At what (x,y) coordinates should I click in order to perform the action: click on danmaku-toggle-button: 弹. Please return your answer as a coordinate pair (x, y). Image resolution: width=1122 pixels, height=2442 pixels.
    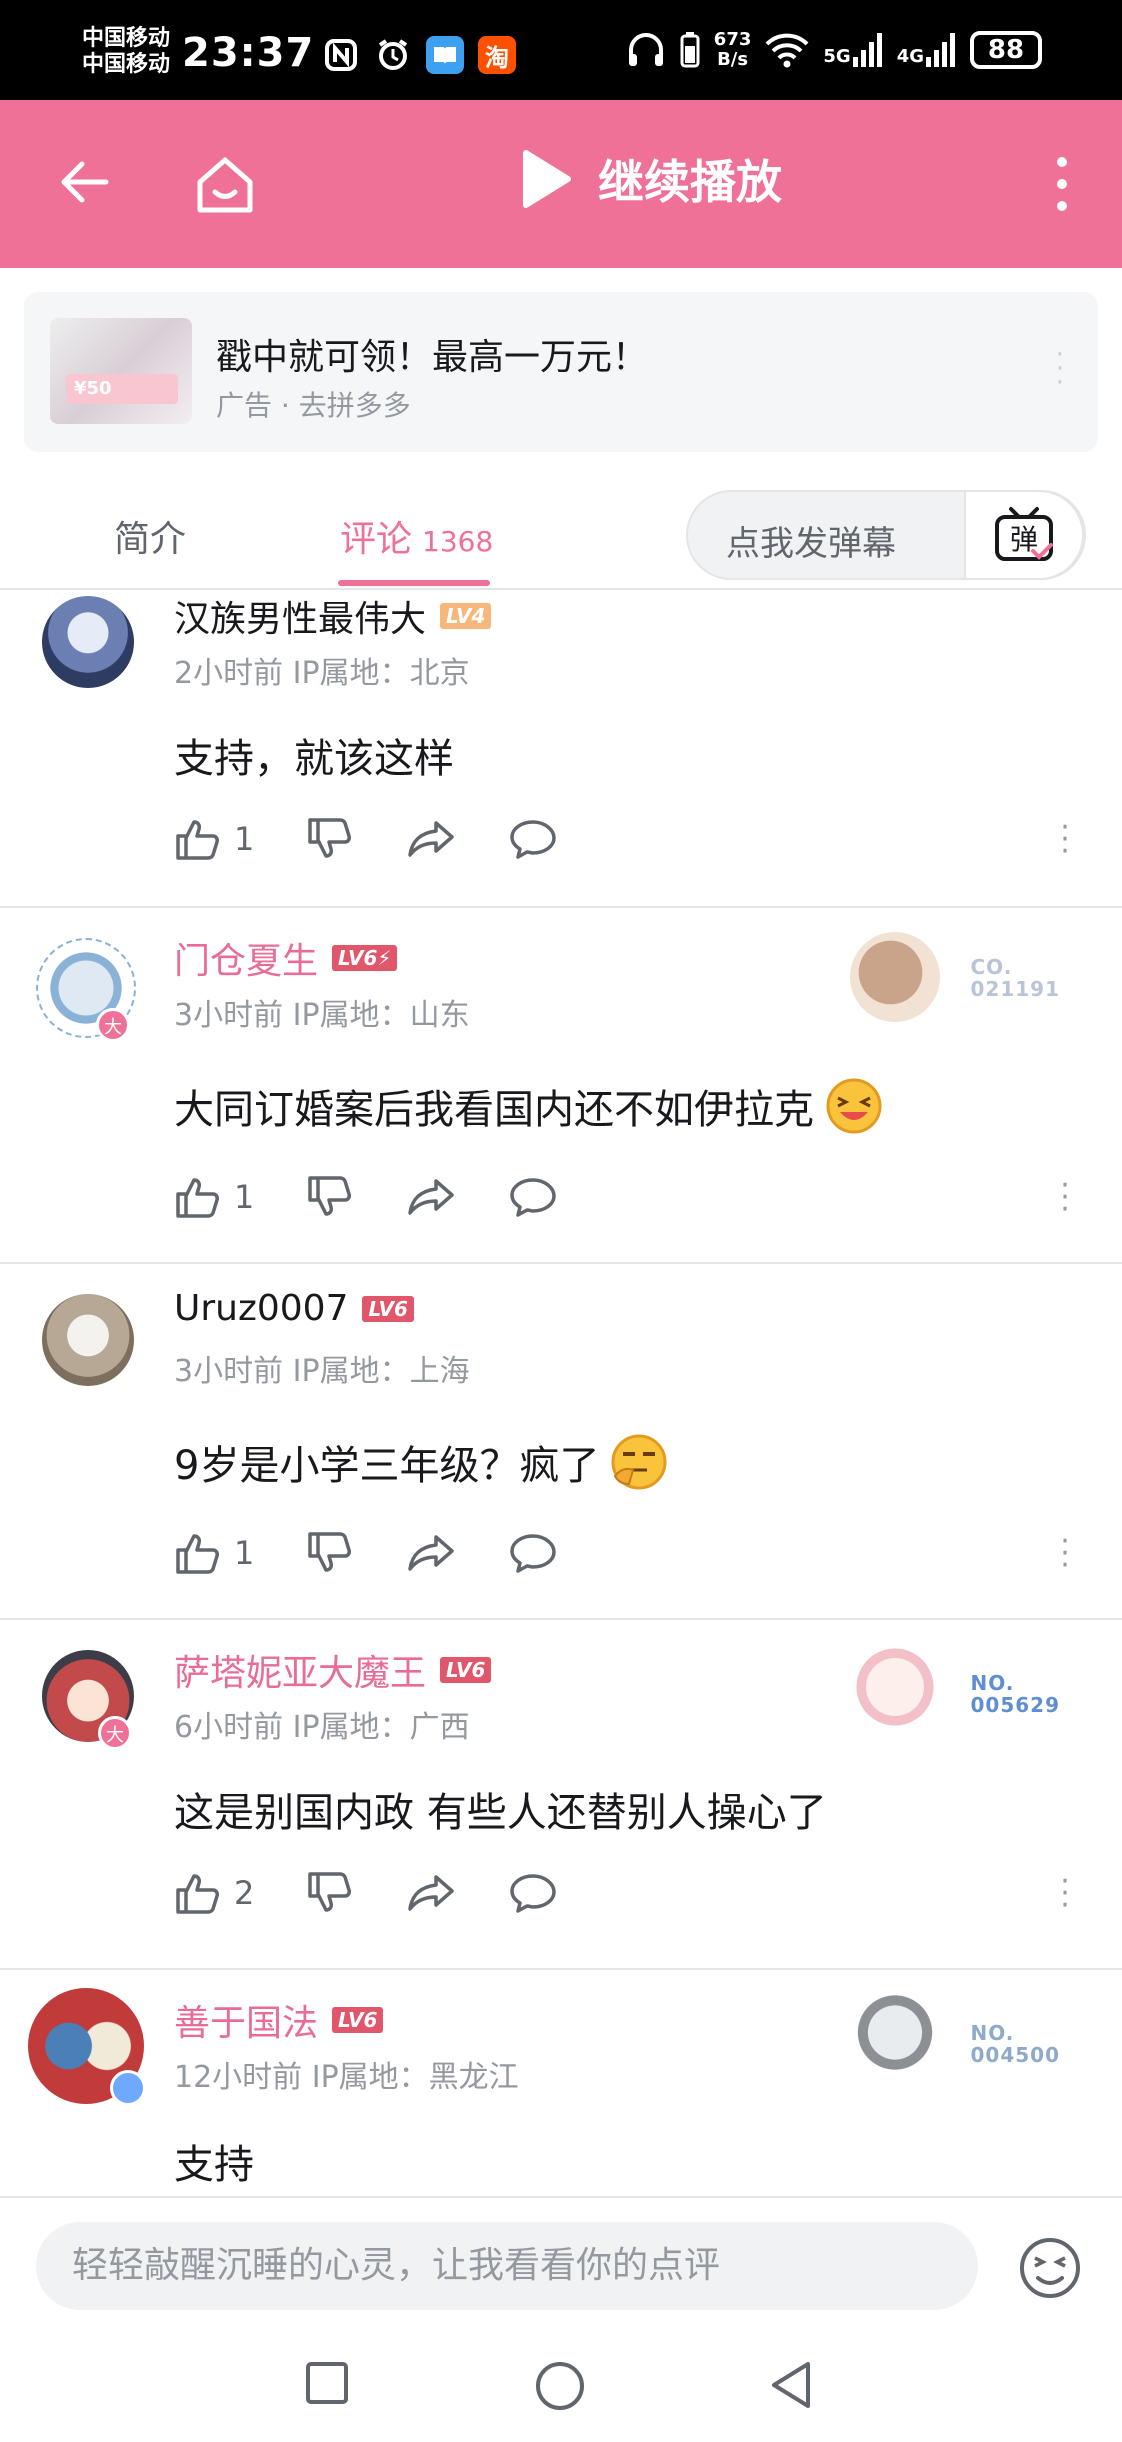
    Looking at the image, I should click on (1024, 535).